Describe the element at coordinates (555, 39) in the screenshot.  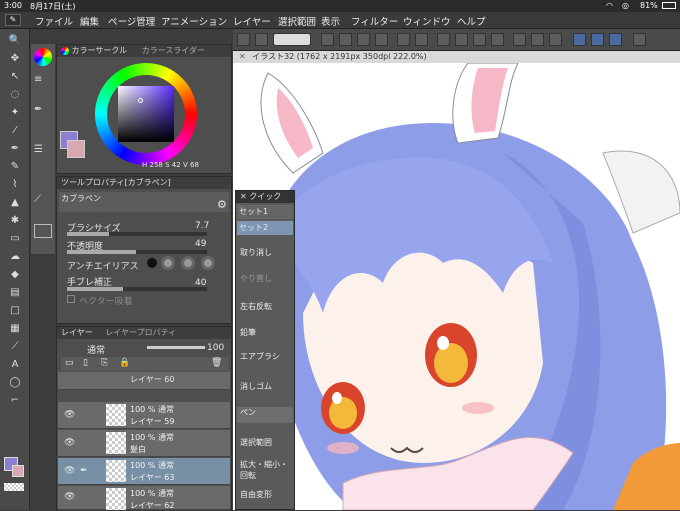
I see `reference-icon` at that location.